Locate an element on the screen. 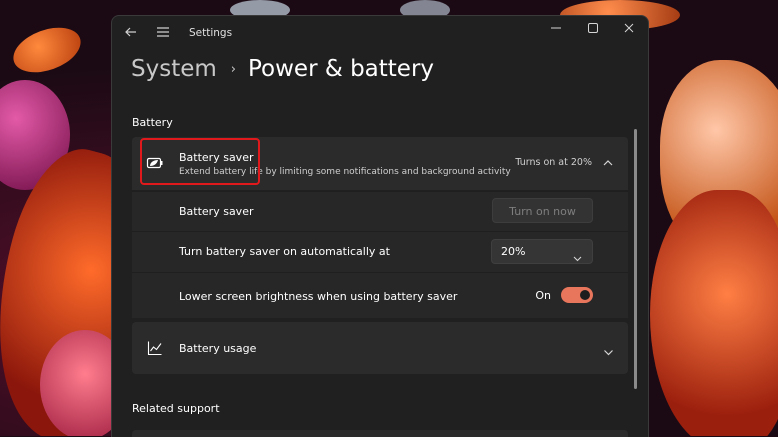 The width and height of the screenshot is (778, 437). toggle-knob is located at coordinates (585, 295).